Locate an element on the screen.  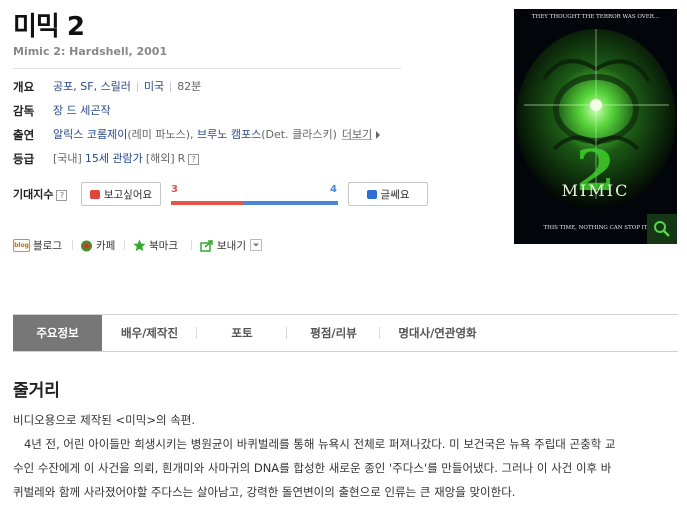
tab-photo: 포토 is located at coordinates (242, 333).